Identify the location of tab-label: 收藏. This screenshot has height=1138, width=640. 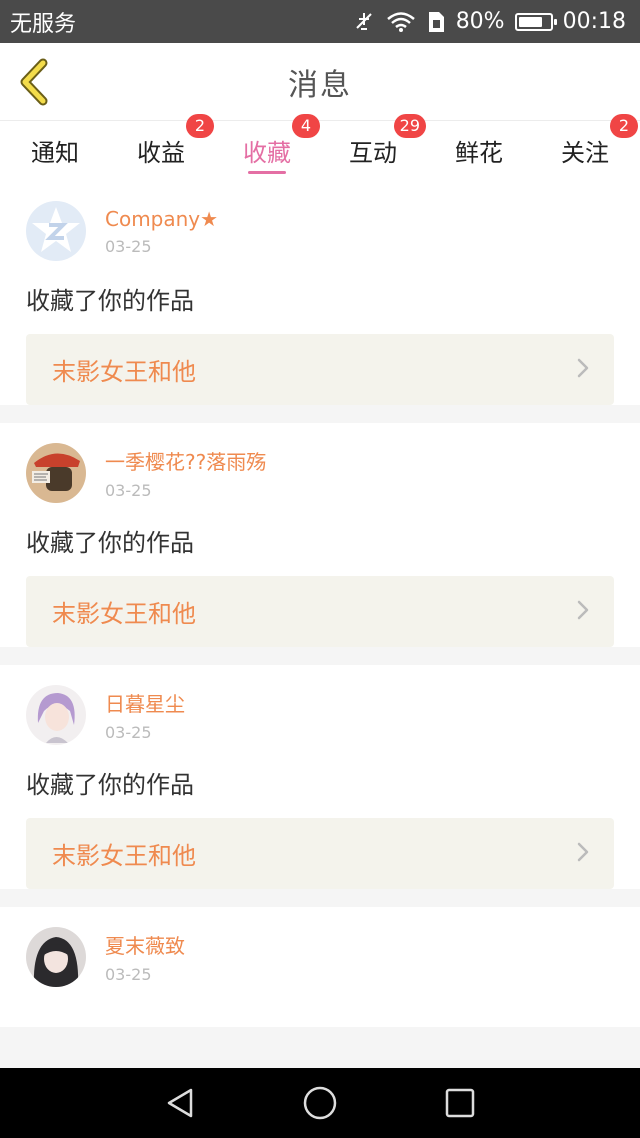
(267, 153).